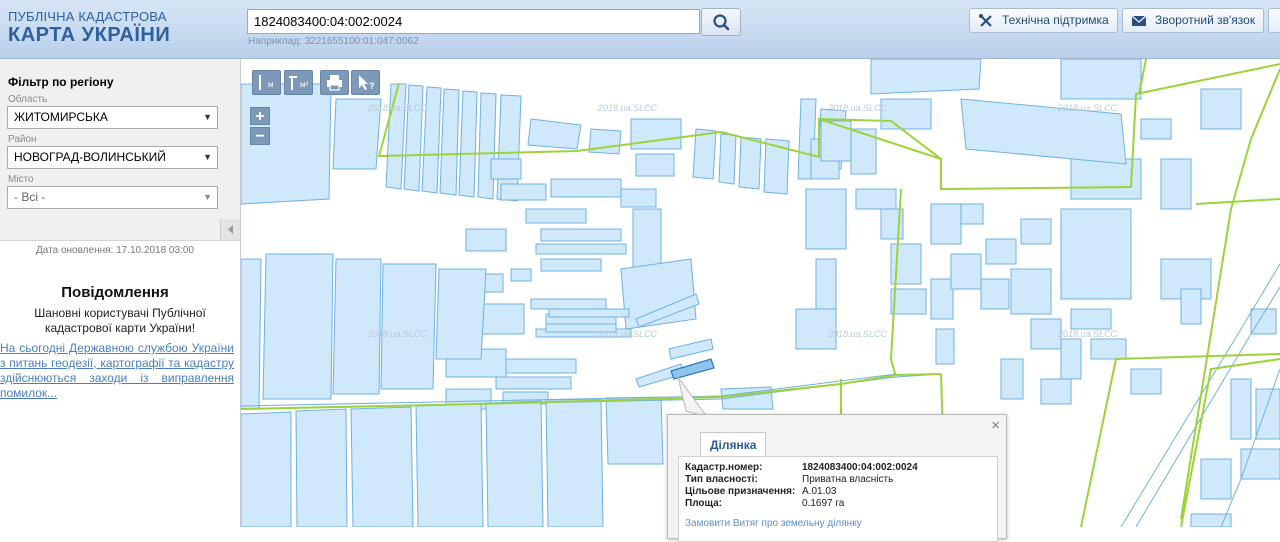  I want to click on cadastral-search-input, so click(473, 21).